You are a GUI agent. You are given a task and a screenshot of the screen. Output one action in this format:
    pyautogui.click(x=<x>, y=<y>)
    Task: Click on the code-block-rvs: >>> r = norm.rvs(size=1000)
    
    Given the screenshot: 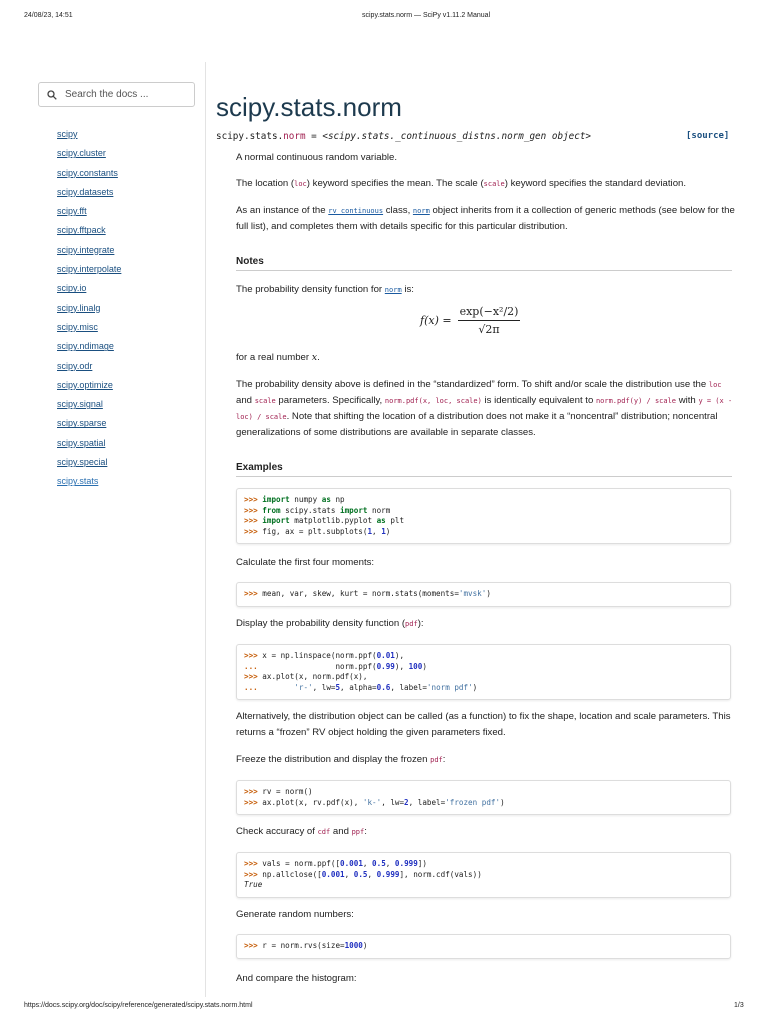 What is the action you would take?
    pyautogui.click(x=483, y=946)
    